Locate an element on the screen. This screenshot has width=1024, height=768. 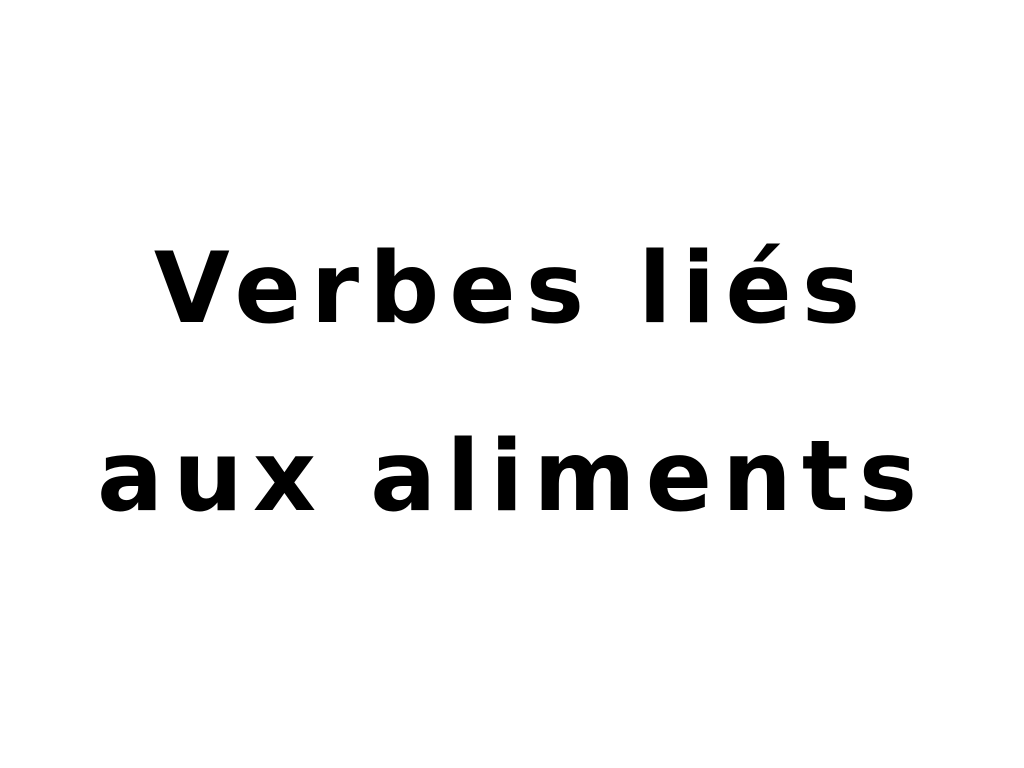
slide-title-line-1: Verbes liés is located at coordinates (512, 289).